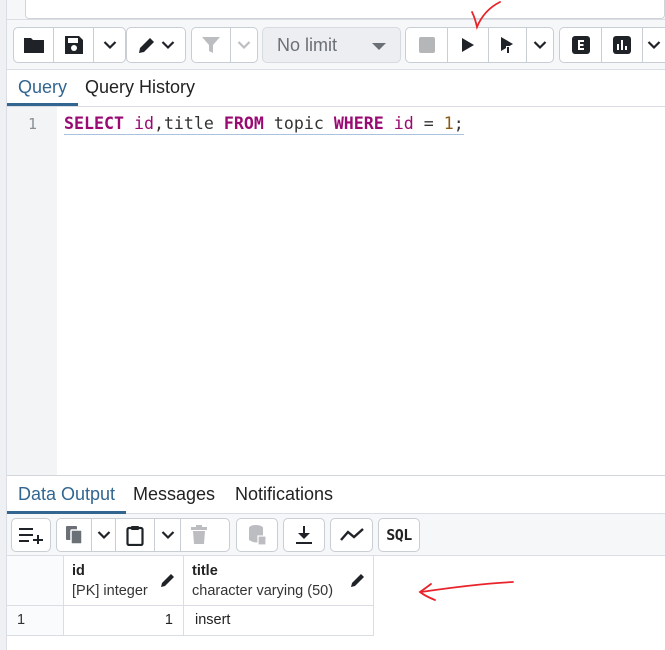 Image resolution: width=665 pixels, height=650 pixels. Describe the element at coordinates (74, 535) in the screenshot. I see `copy-button` at that location.